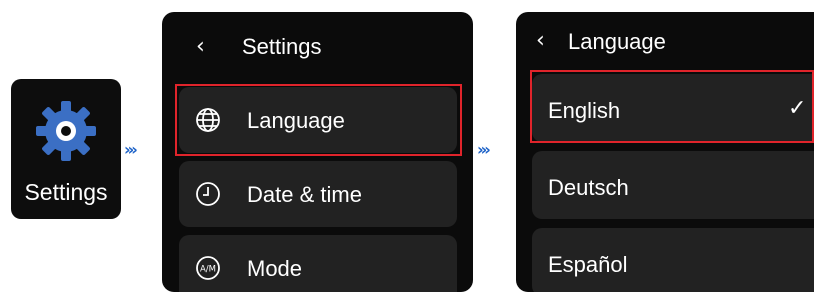 The image size is (814, 292). I want to click on am-pm-icon: A/M, so click(208, 268).